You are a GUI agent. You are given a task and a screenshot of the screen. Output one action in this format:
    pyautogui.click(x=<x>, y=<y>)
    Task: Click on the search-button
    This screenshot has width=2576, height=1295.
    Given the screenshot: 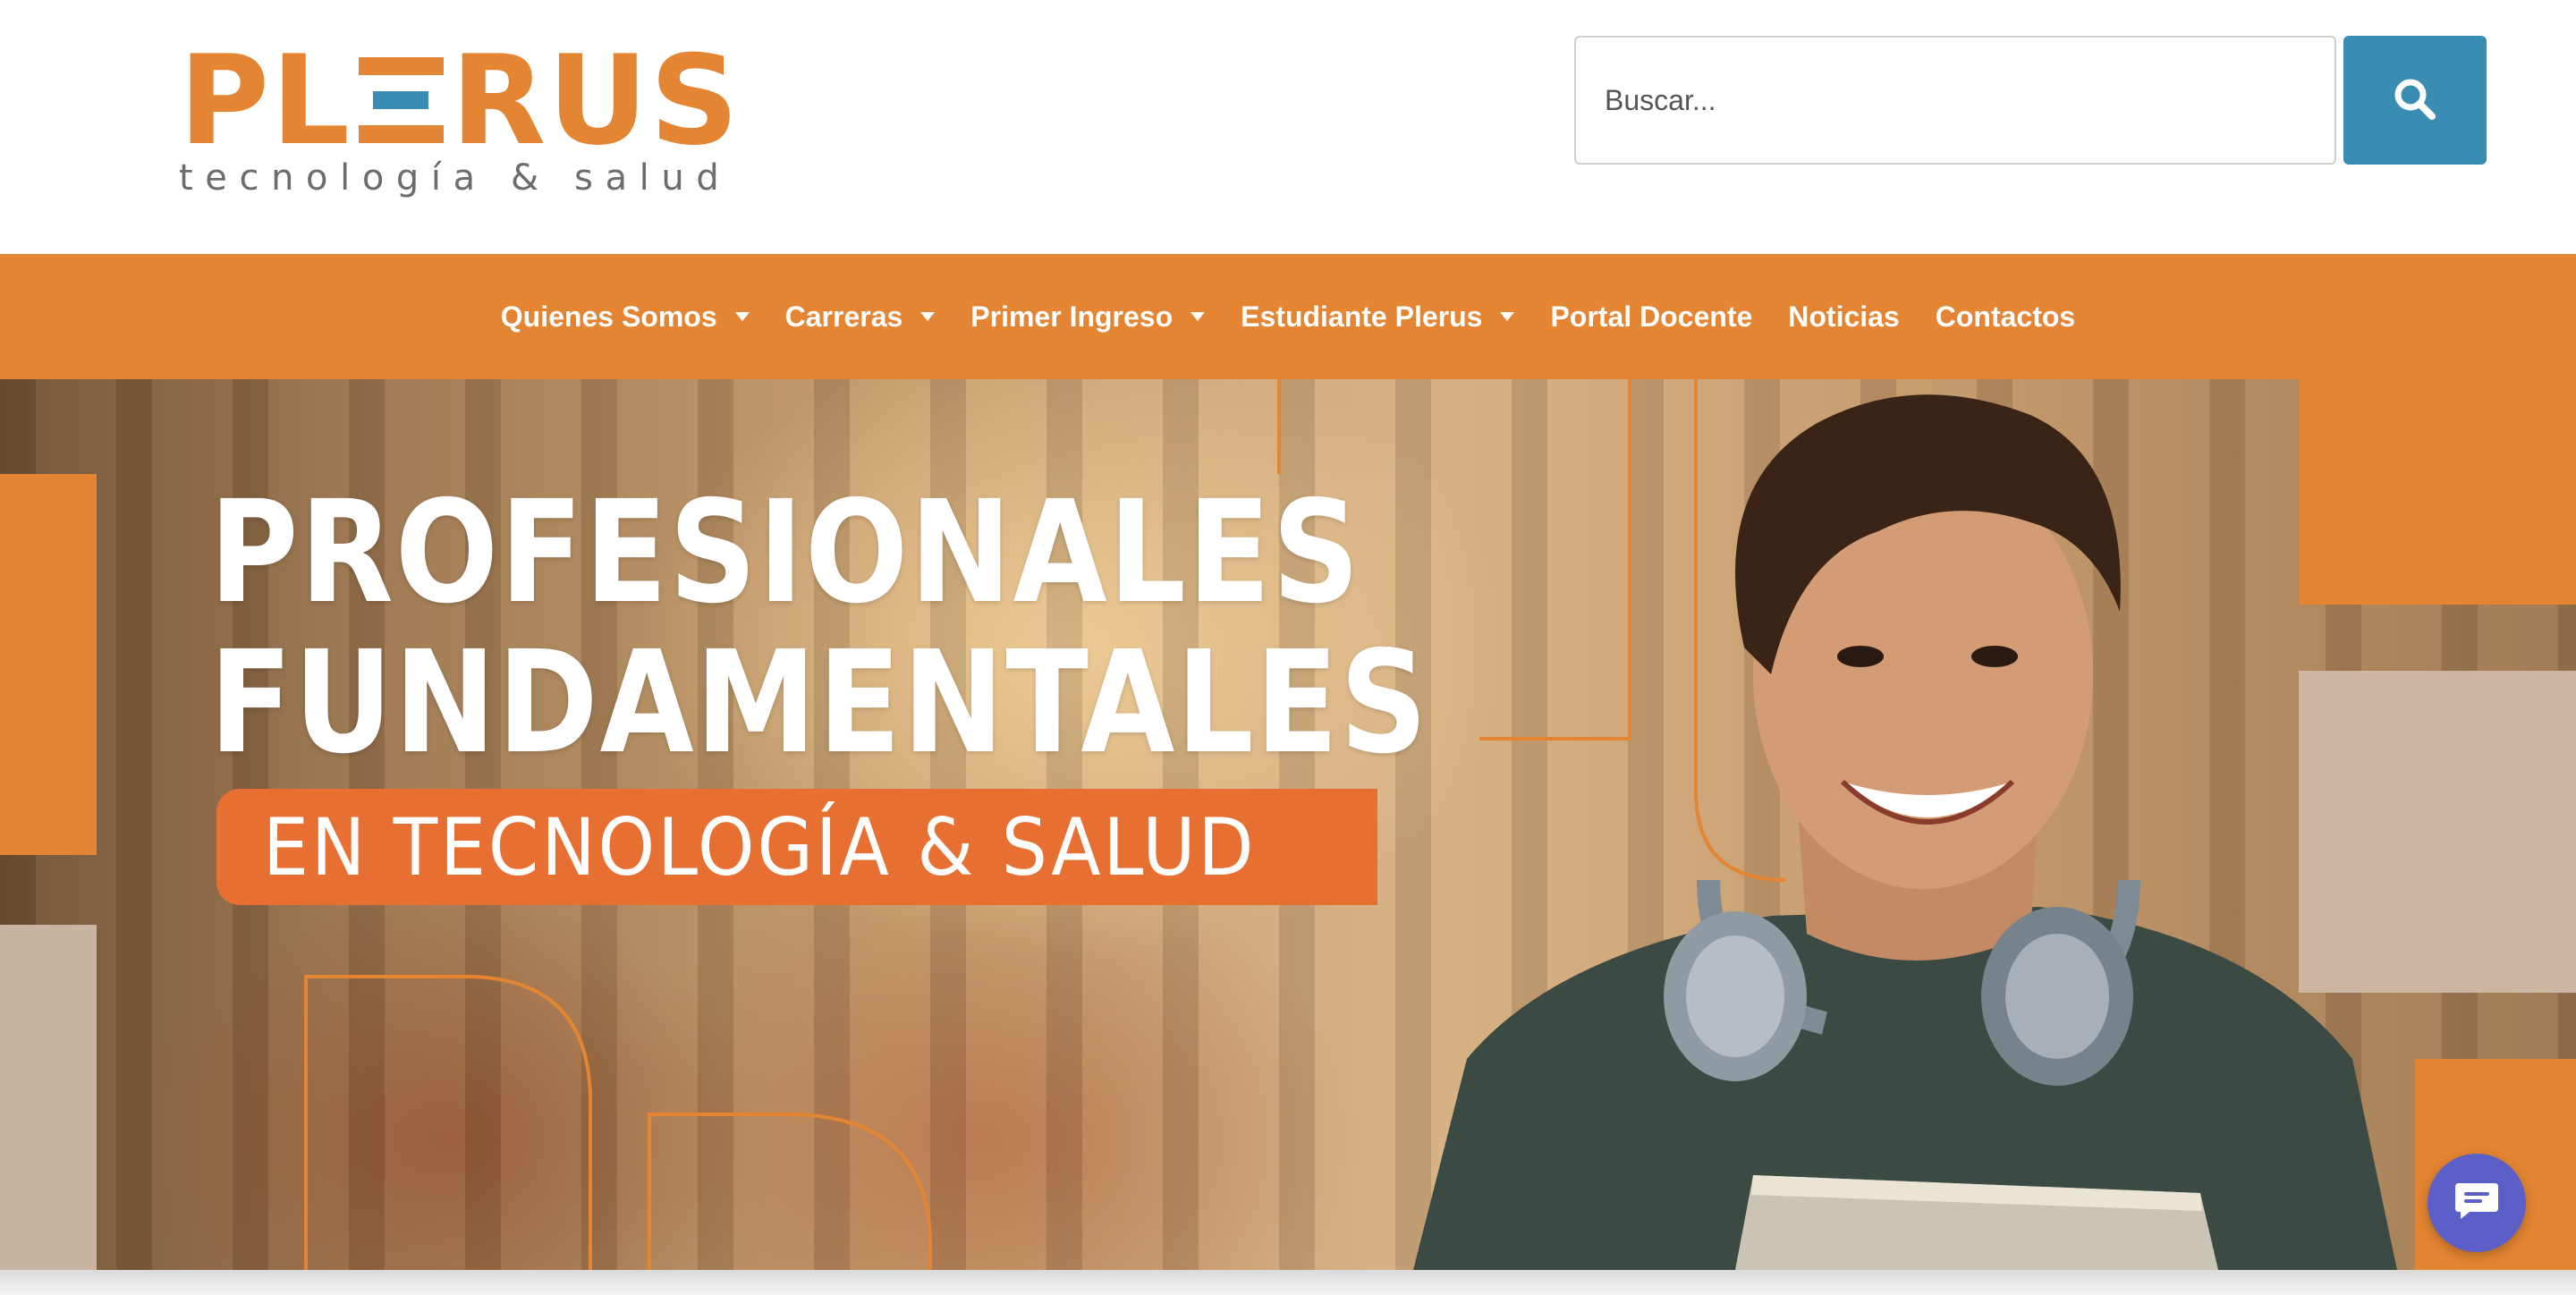 What is the action you would take?
    pyautogui.click(x=2415, y=100)
    